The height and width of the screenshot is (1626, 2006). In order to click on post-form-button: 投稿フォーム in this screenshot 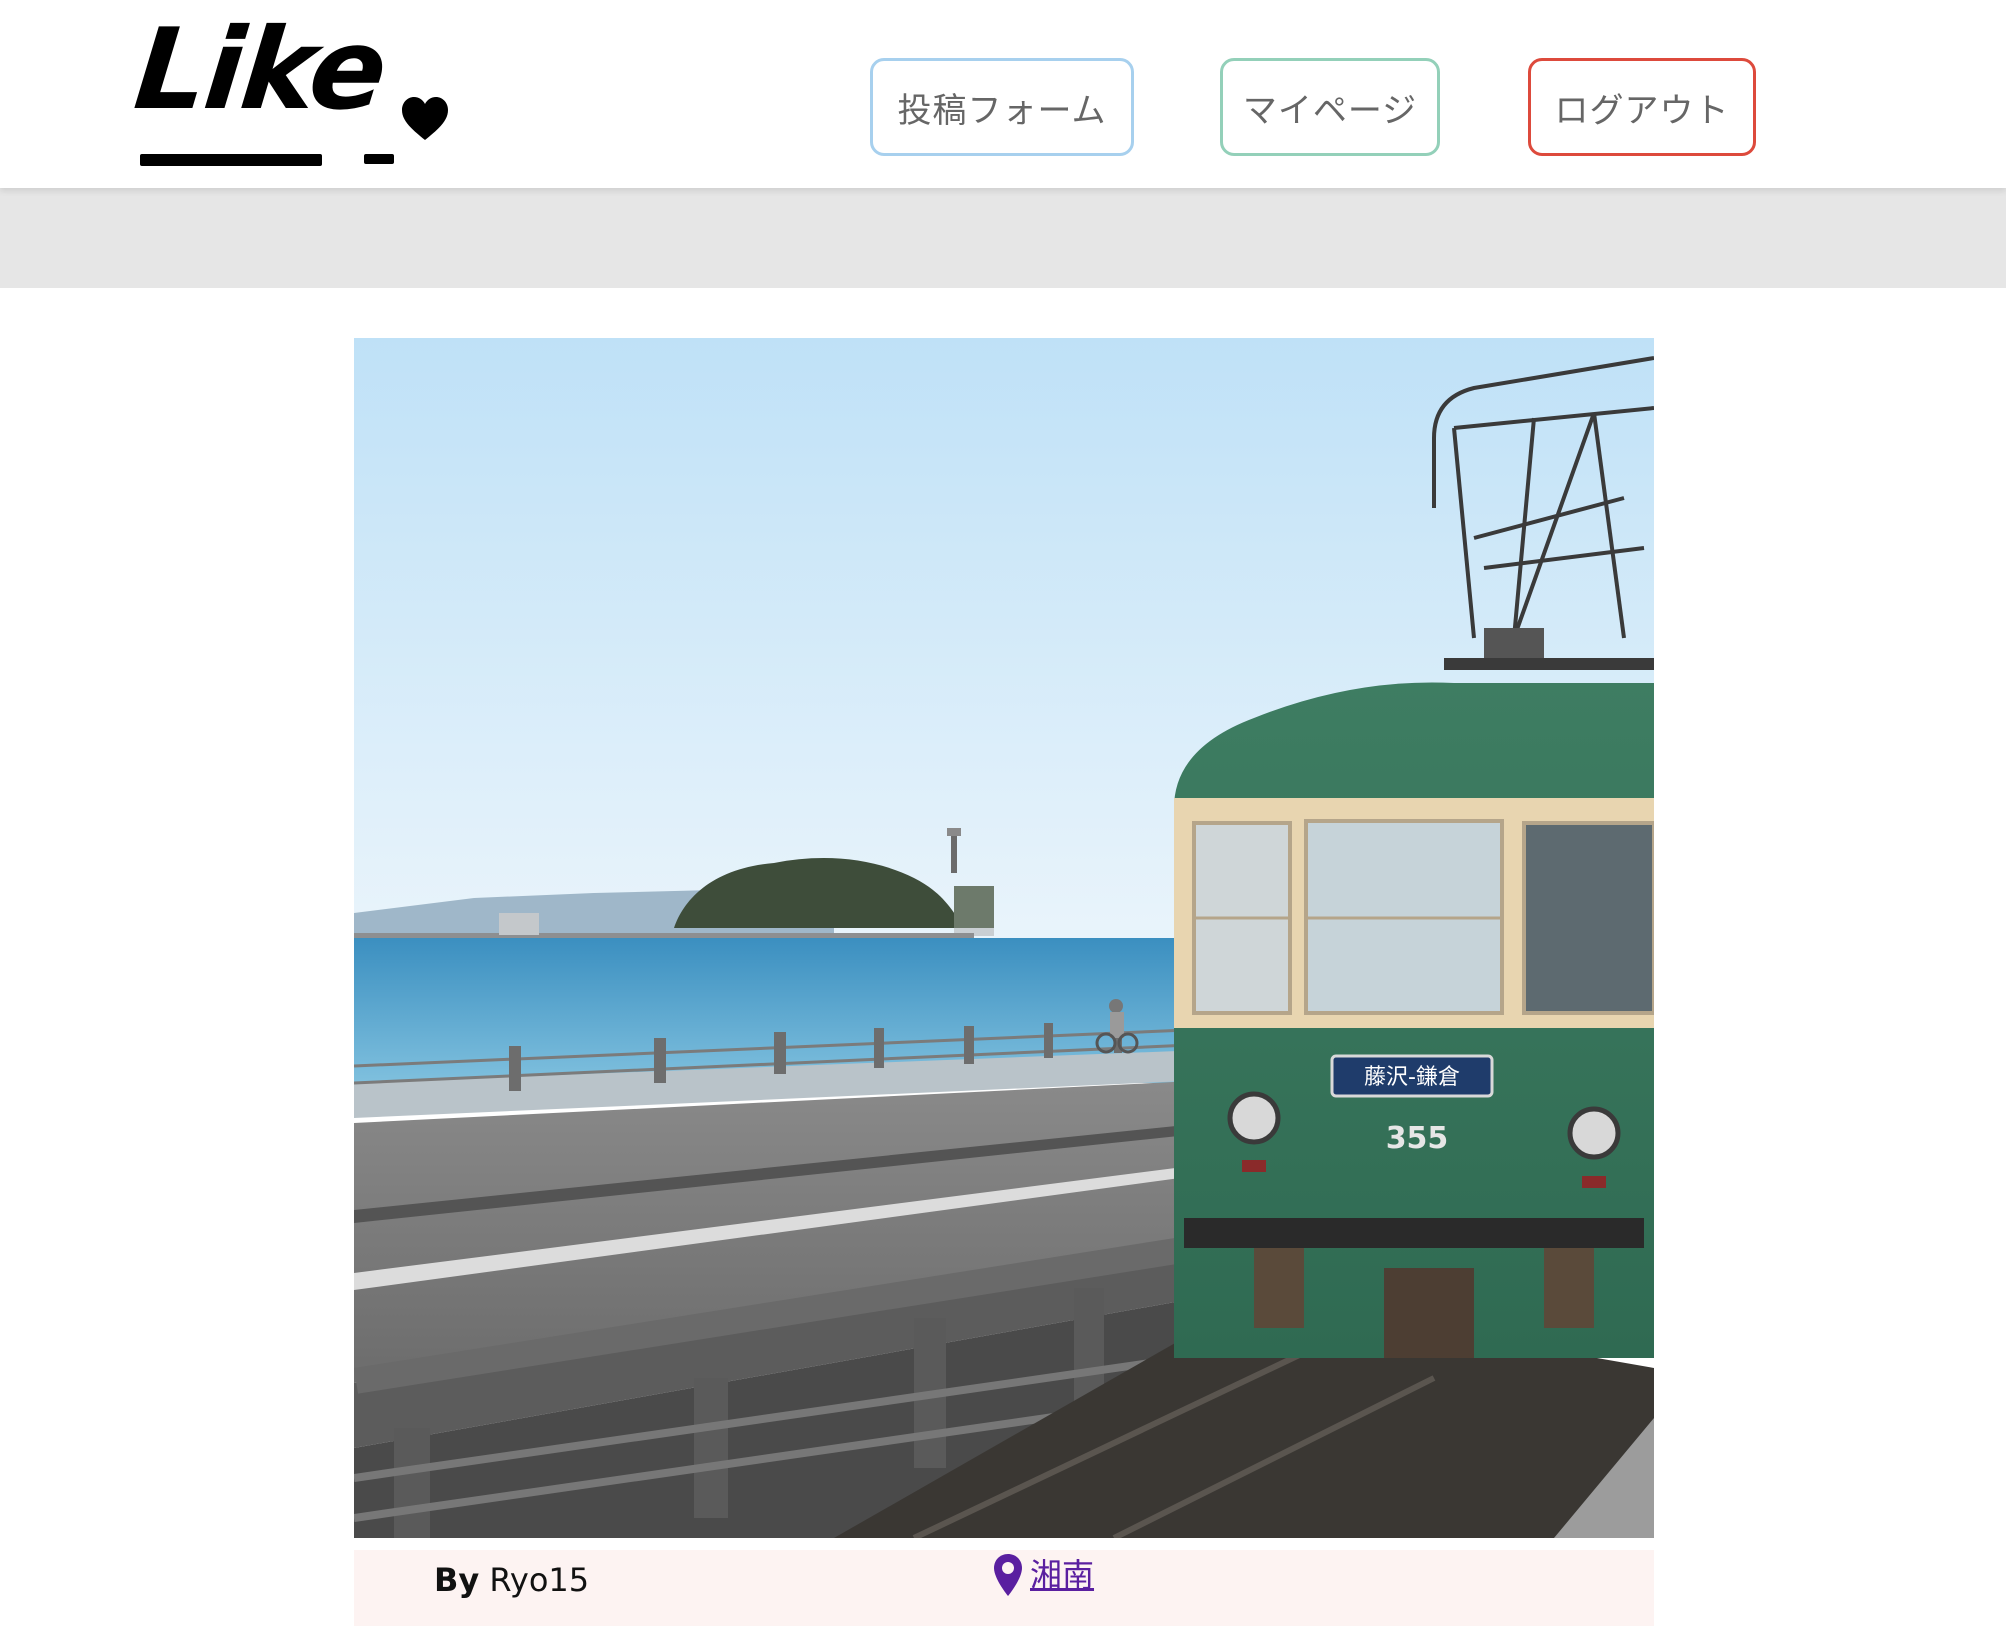, I will do `click(1002, 107)`.